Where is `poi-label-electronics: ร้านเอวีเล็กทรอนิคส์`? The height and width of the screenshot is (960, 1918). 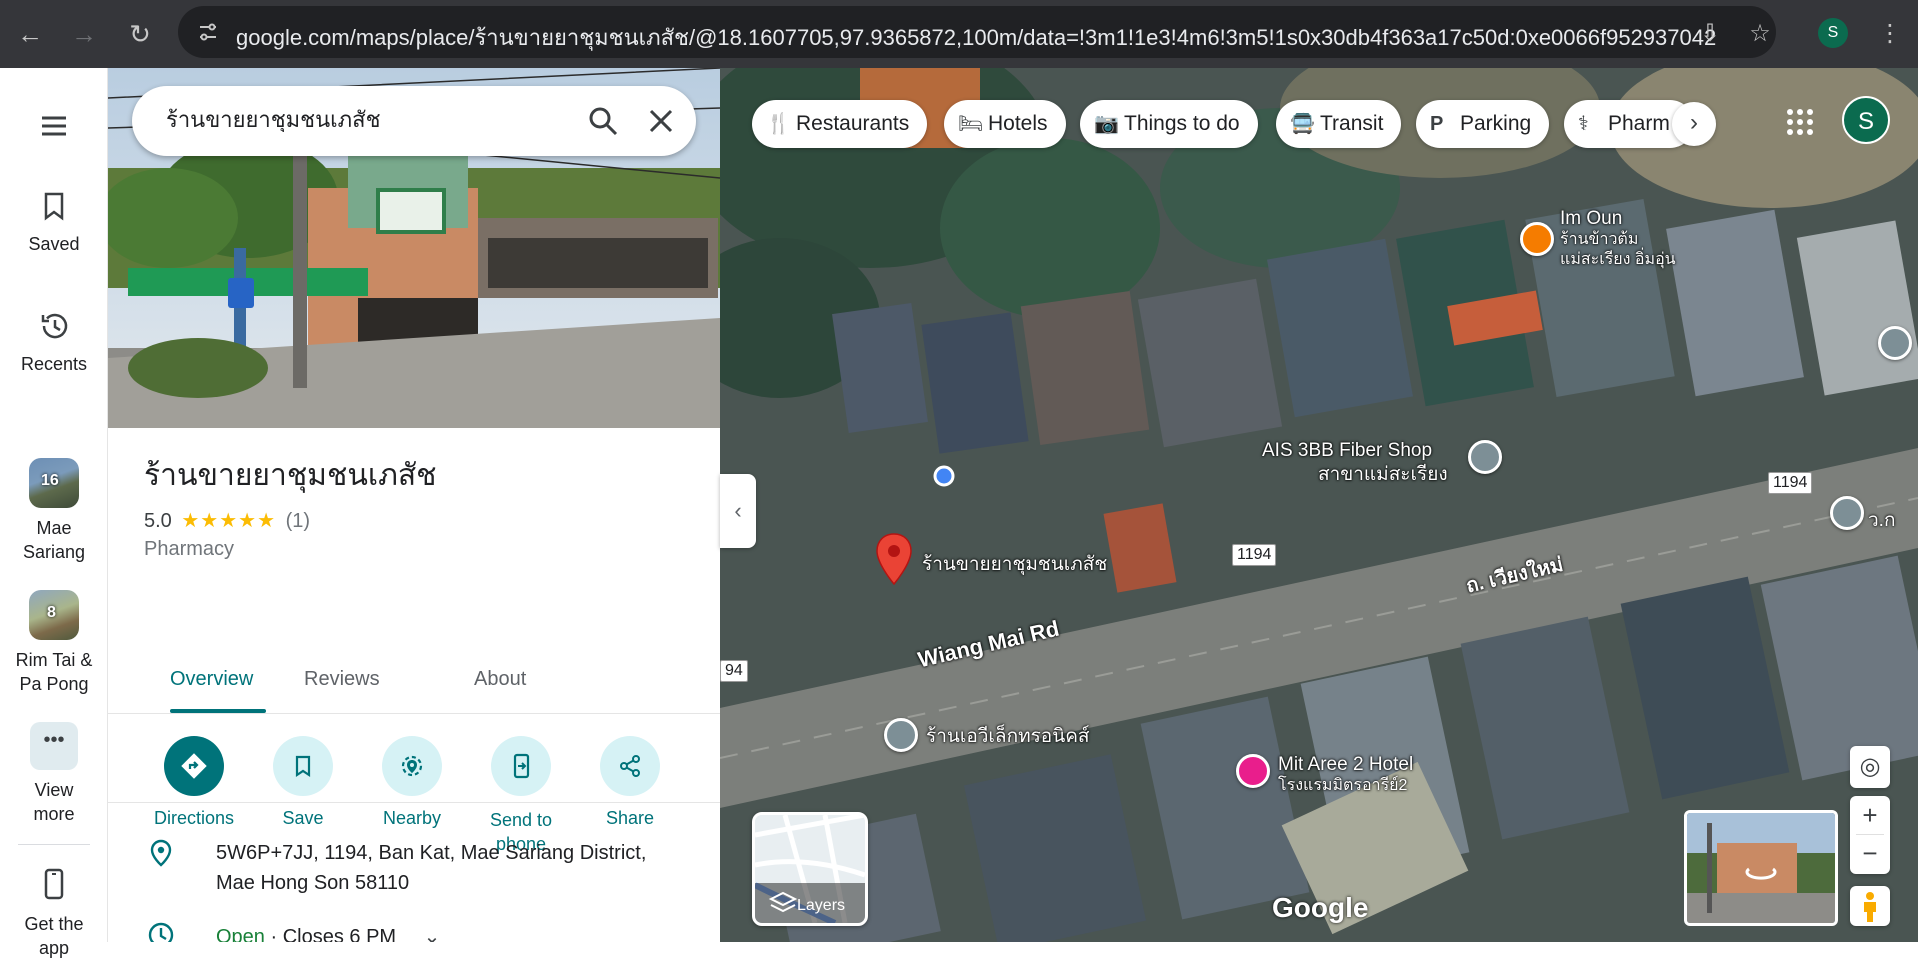
poi-label-electronics: ร้านเอวีเล็กทรอนิคส์ is located at coordinates (1008, 737).